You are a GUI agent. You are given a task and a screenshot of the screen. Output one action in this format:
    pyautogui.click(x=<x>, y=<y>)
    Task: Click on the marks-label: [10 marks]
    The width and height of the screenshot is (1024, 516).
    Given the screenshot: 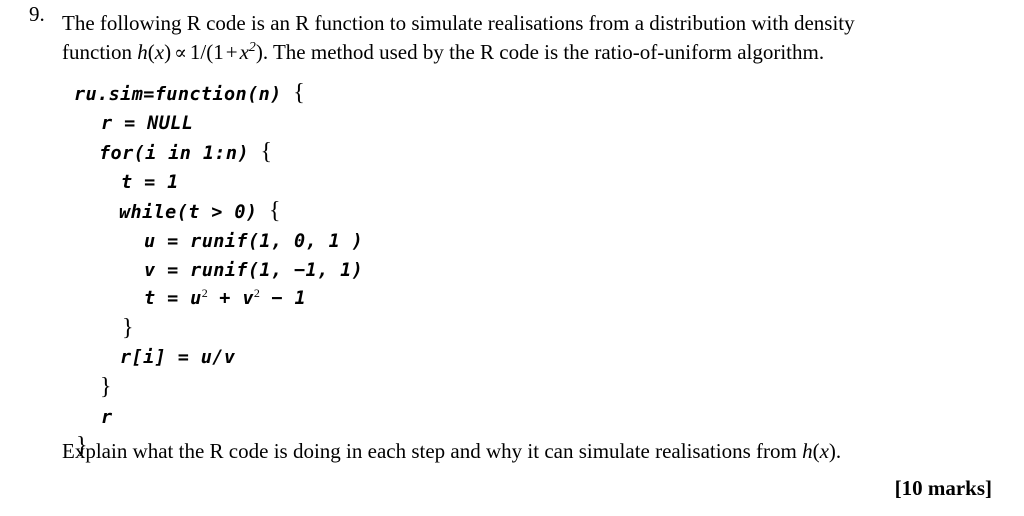 What is the action you would take?
    pyautogui.click(x=943, y=488)
    